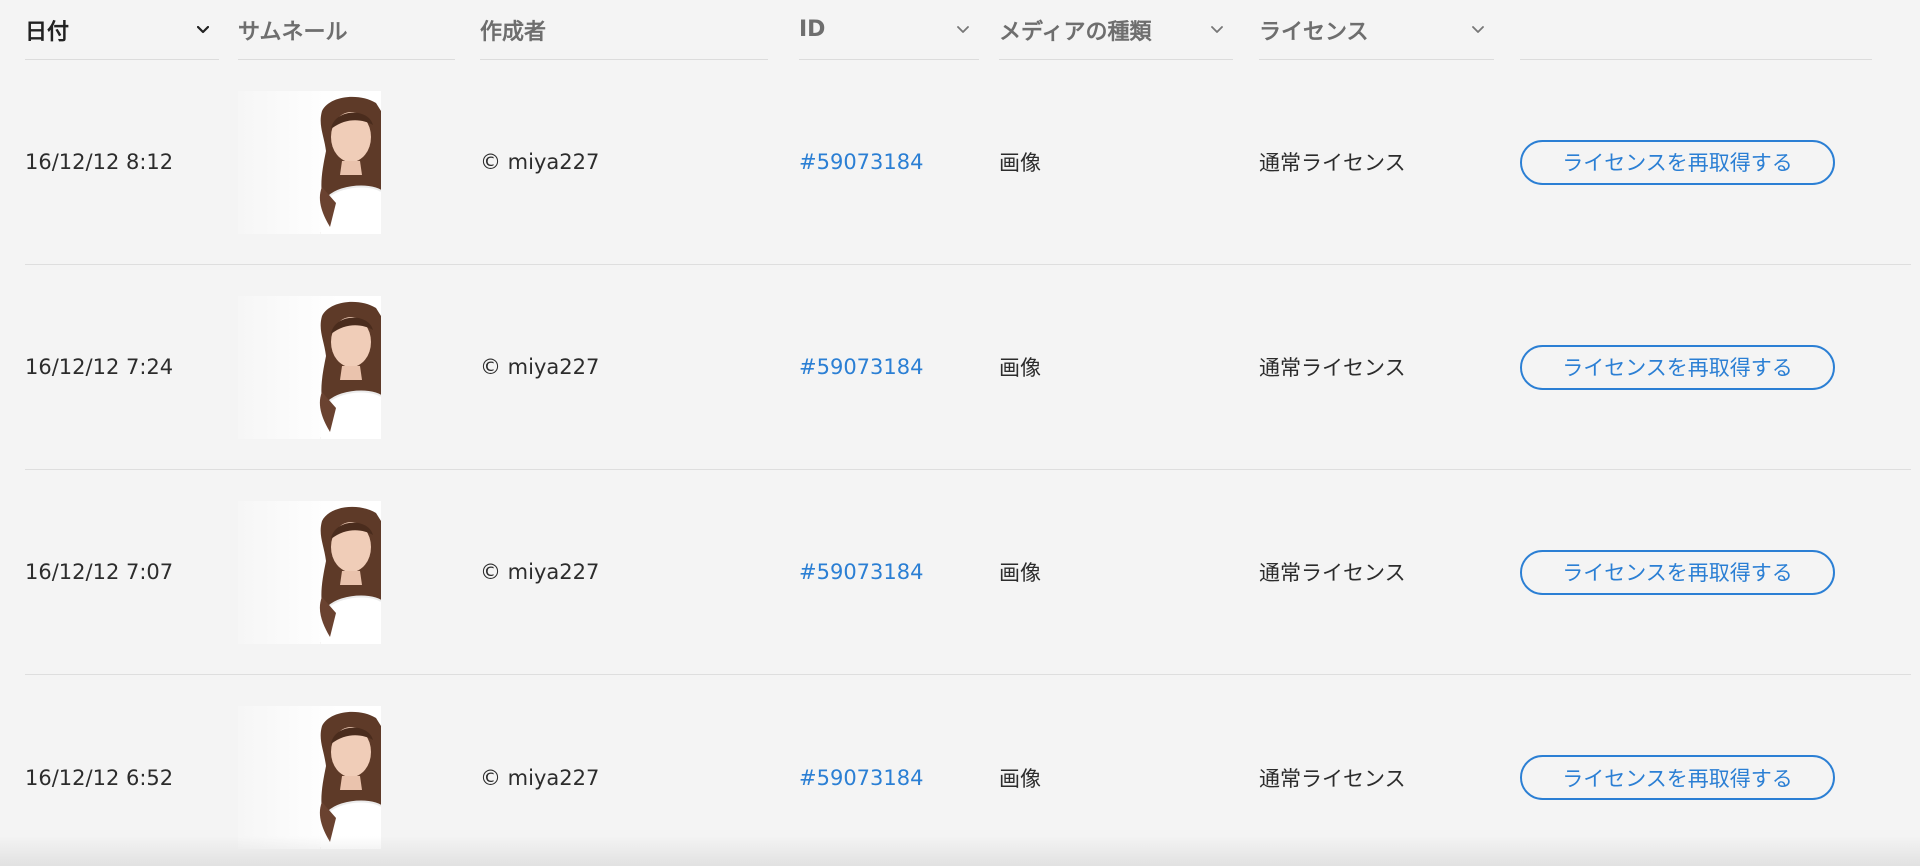 The image size is (1920, 866). Describe the element at coordinates (1376, 30) in the screenshot. I see `column-header-license: ライセンス` at that location.